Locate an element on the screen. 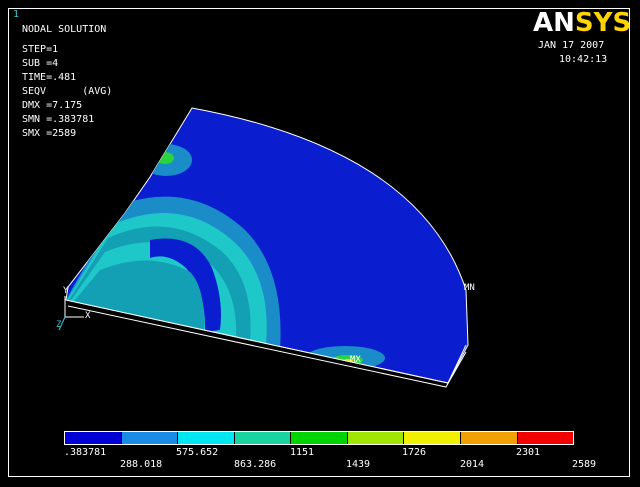 This screenshot has width=640, height=487. legend-label: .383781 is located at coordinates (85, 452).